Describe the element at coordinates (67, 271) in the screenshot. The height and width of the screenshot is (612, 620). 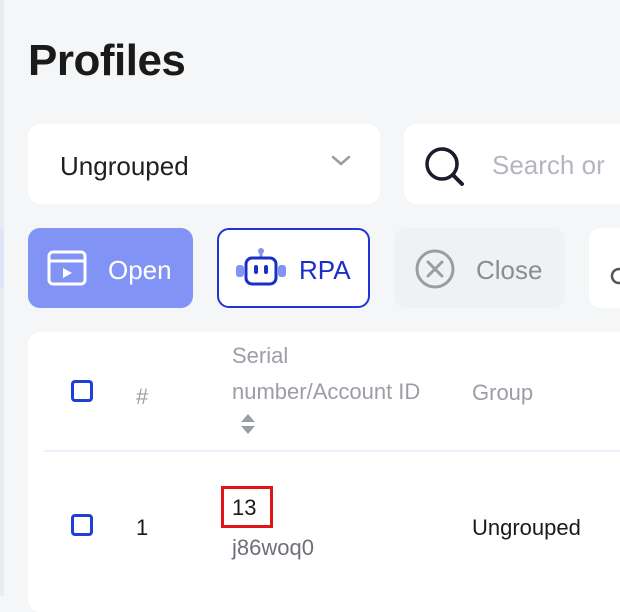
I see `browser-window-icon` at that location.